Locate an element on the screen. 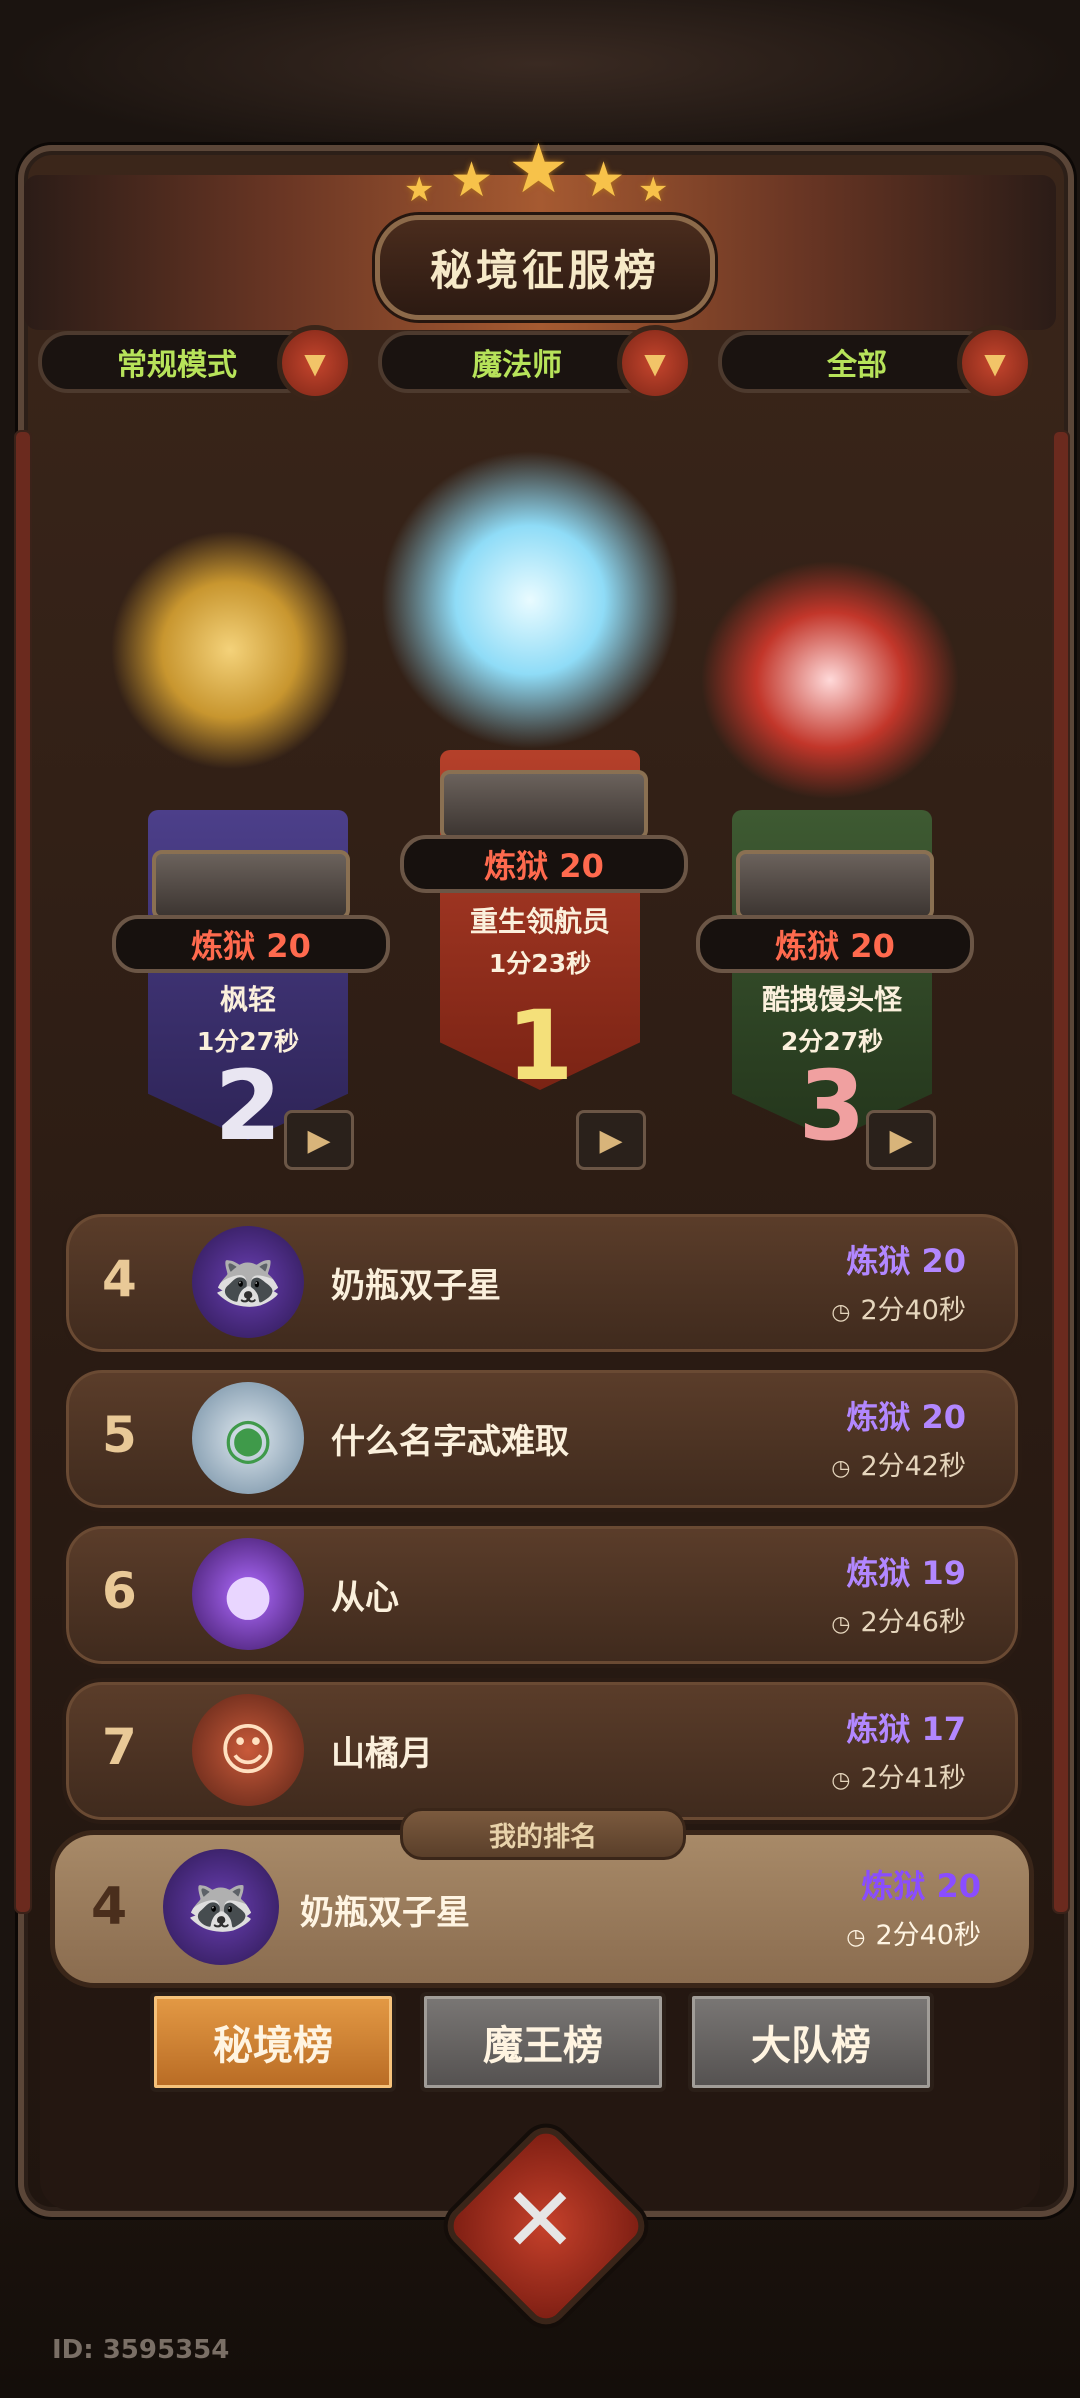  filter-mode-pill: 常规模式 is located at coordinates (177, 362).